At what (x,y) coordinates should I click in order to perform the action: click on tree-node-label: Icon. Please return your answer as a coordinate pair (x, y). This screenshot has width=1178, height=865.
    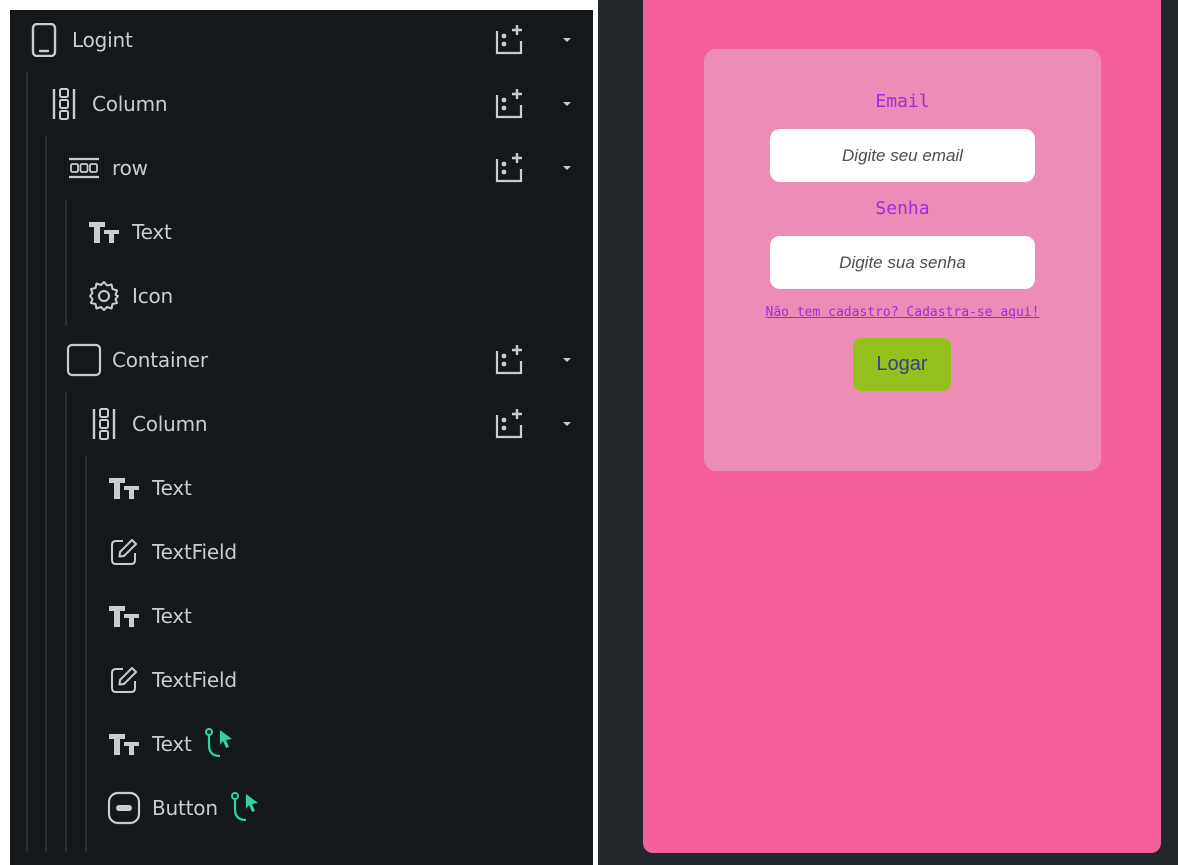
    Looking at the image, I should click on (153, 296).